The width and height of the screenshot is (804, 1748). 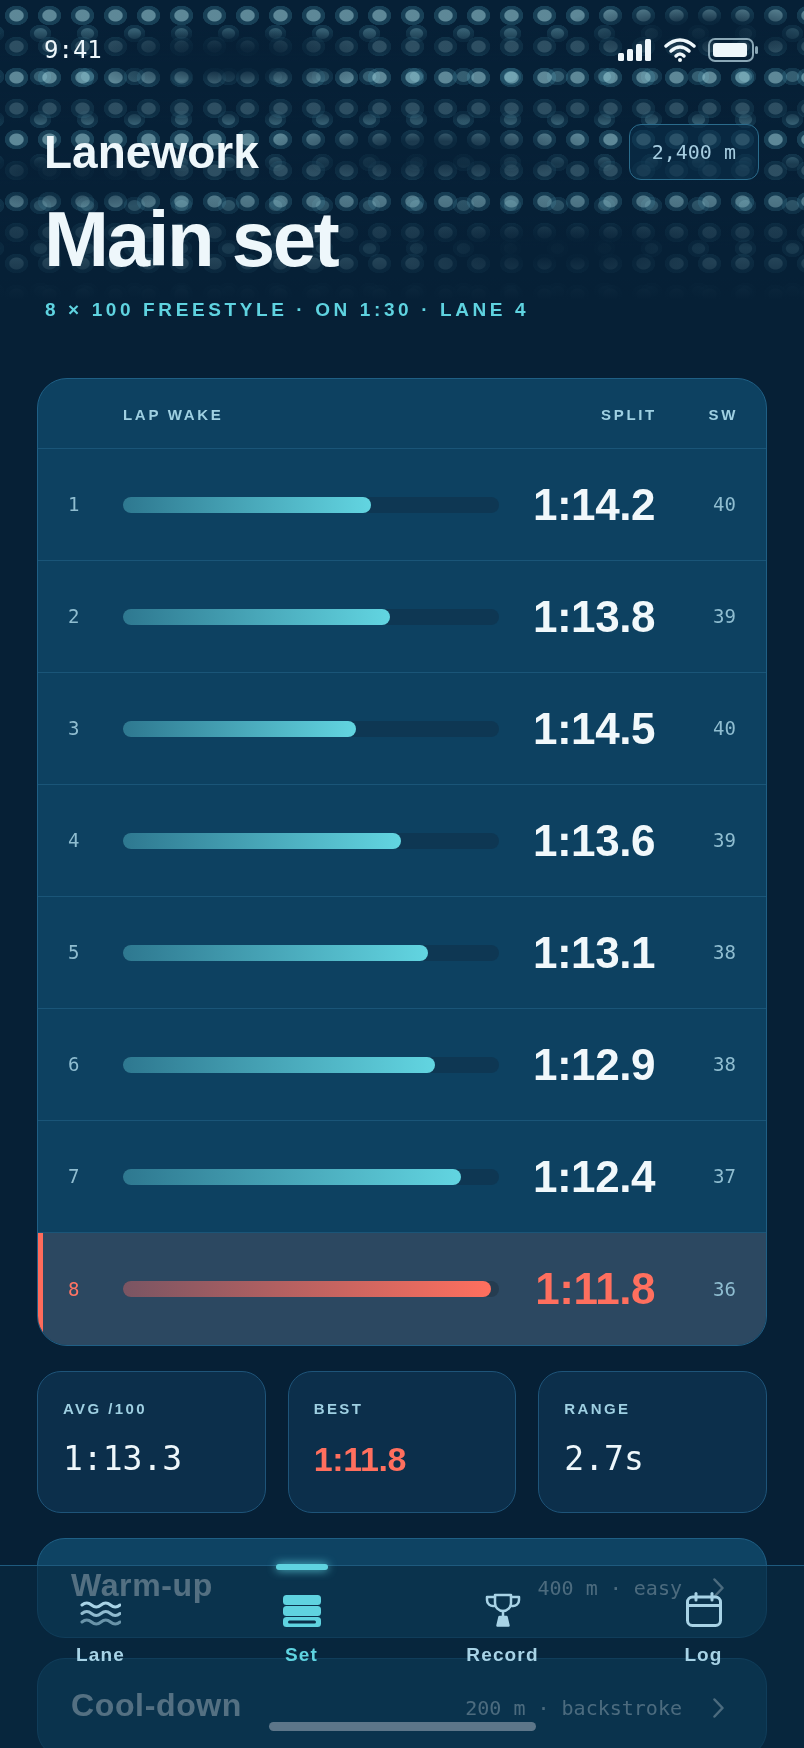 I want to click on split-time: 1:13.6, so click(x=593, y=840).